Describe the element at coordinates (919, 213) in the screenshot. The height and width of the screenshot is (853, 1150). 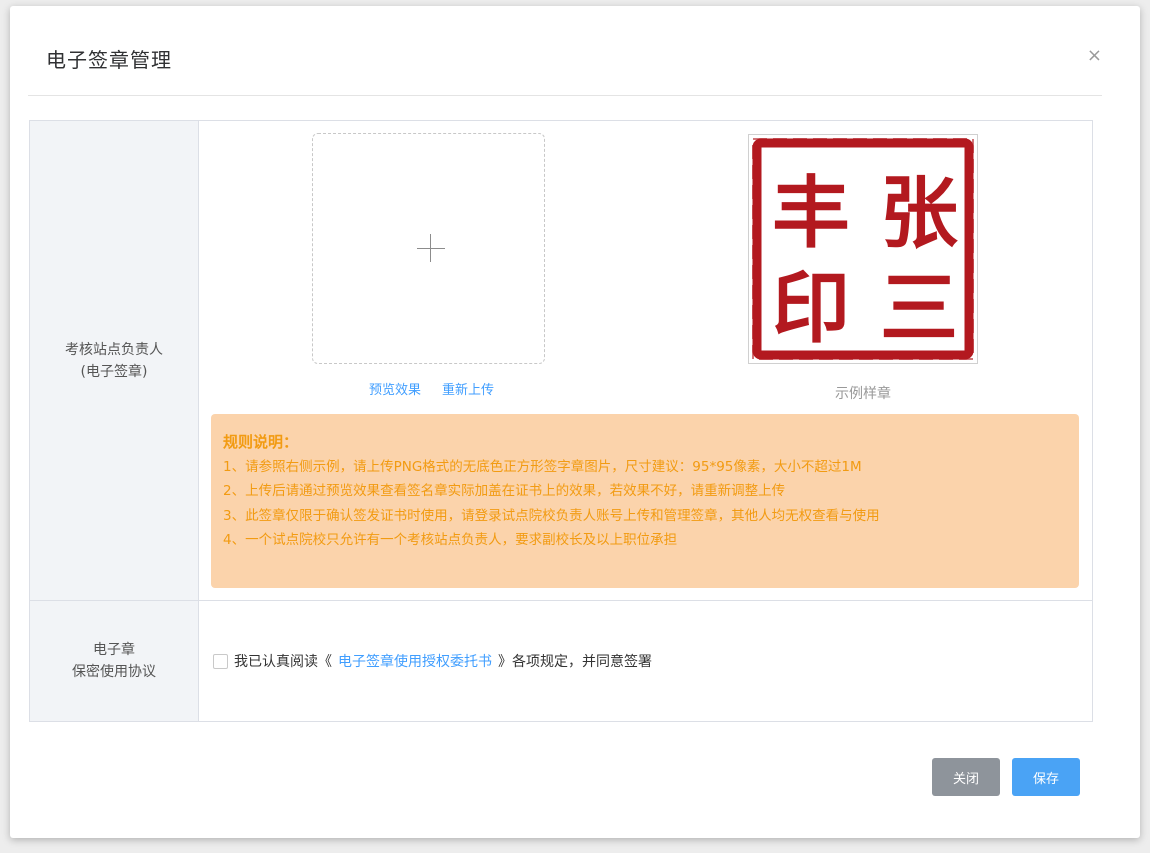
I see `seal-char-zhang: 张` at that location.